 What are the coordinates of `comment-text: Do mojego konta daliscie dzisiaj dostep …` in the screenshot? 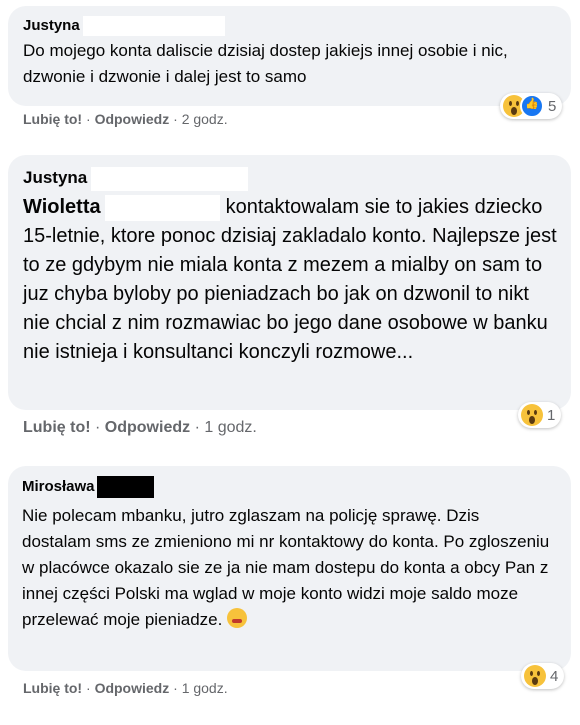 It's located at (265, 64).